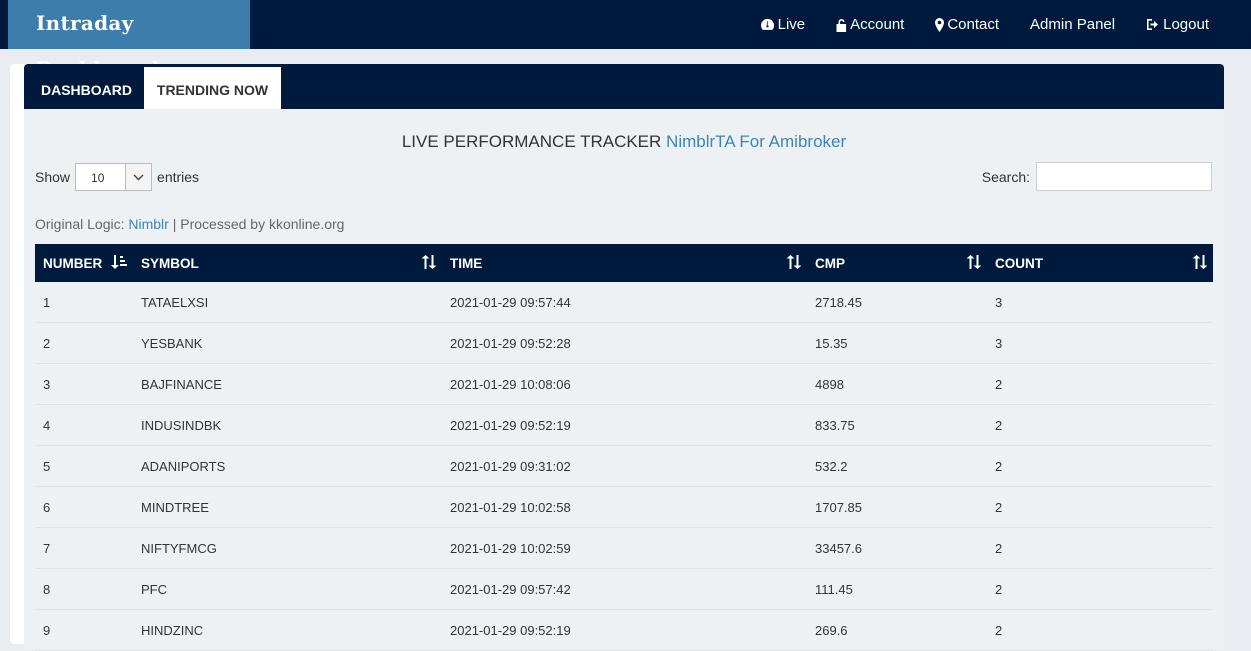  I want to click on cell-symbol: HINDZINC, so click(287, 630).